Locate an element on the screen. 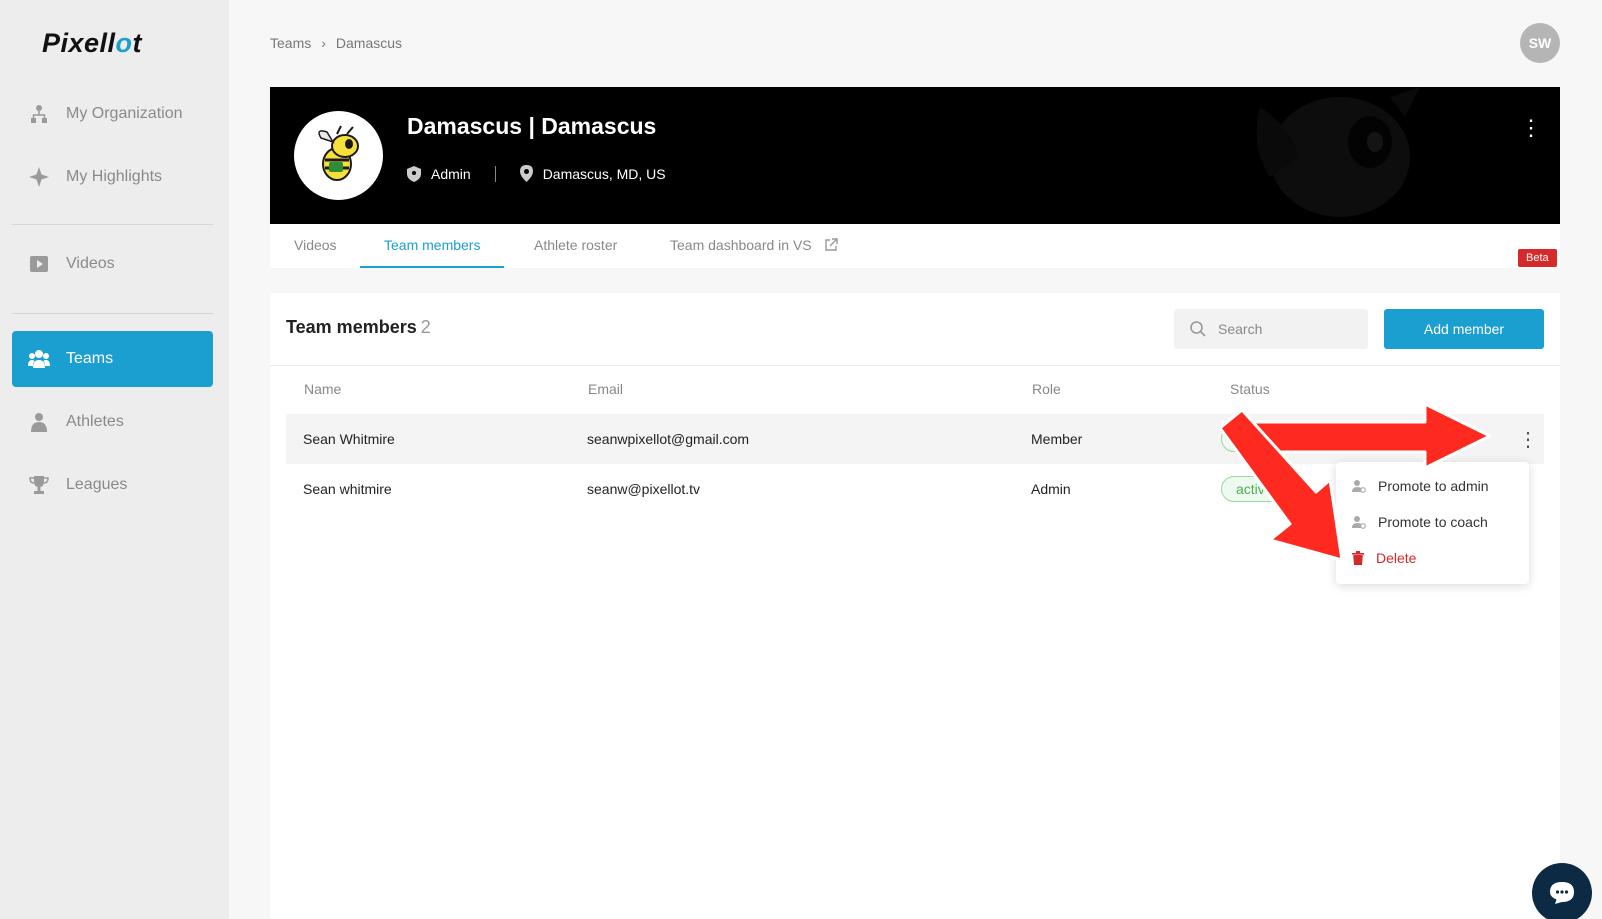 This screenshot has width=1602, height=919. play-icon is located at coordinates (39, 264).